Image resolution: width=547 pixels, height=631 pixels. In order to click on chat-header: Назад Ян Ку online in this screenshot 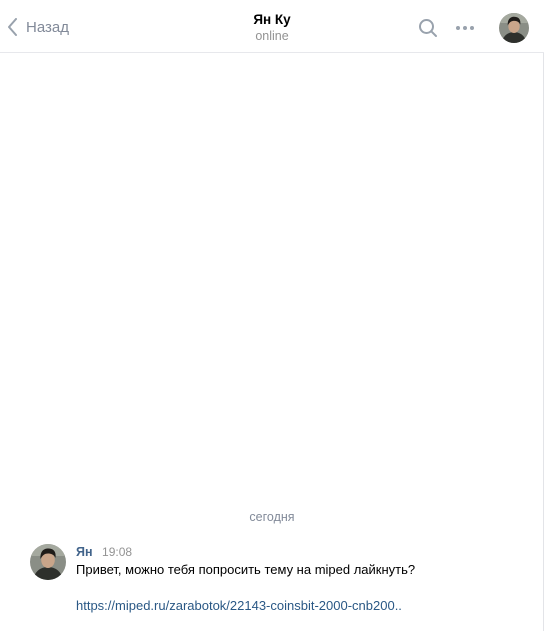, I will do `click(272, 26)`.